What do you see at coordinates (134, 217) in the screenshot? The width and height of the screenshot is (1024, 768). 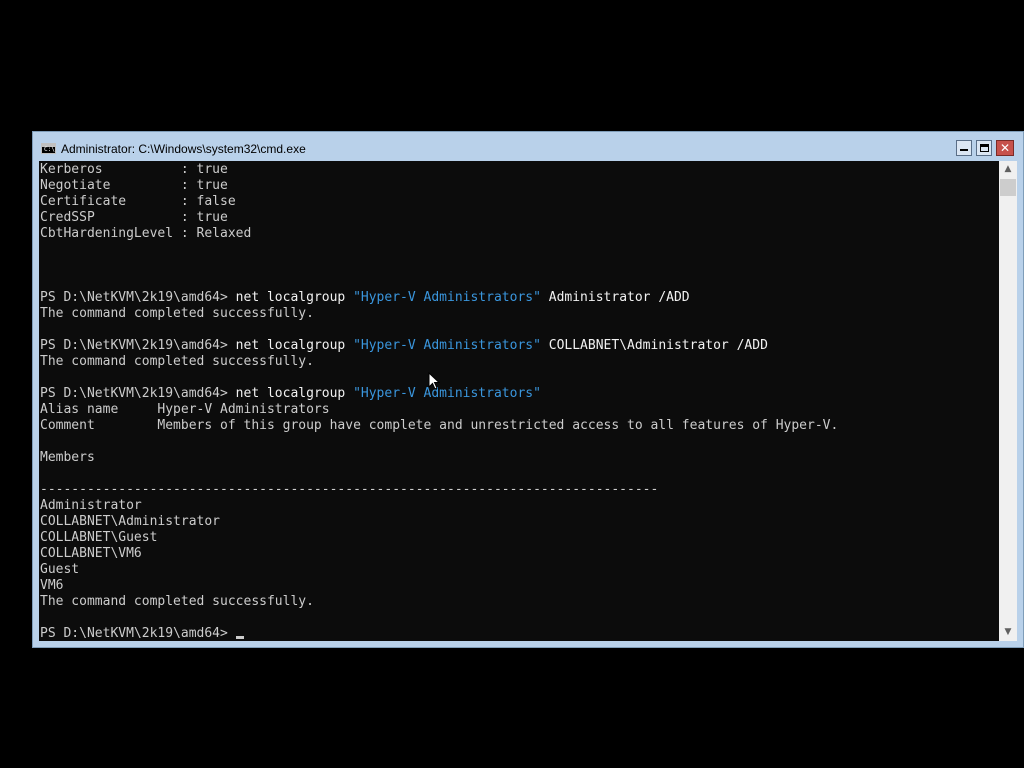 I see `output-line: CredSSP : true` at bounding box center [134, 217].